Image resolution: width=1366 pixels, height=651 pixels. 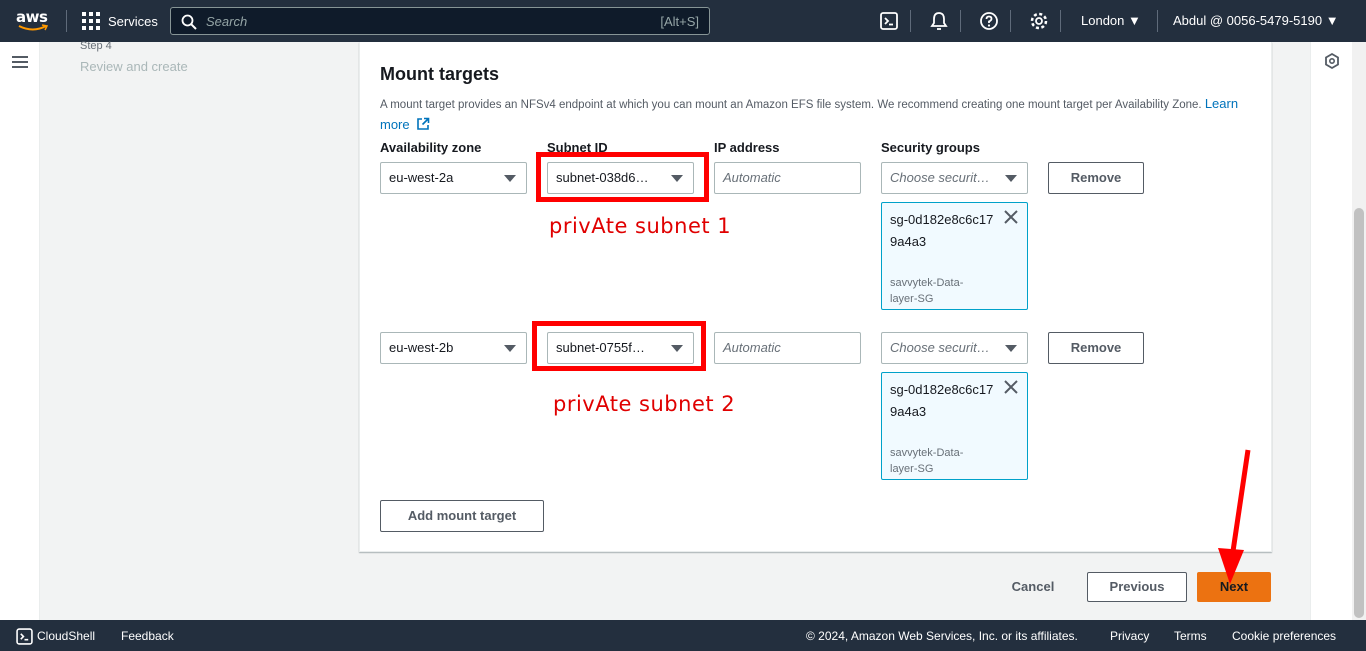 I want to click on scrollbar-thumb, so click(x=1359, y=413).